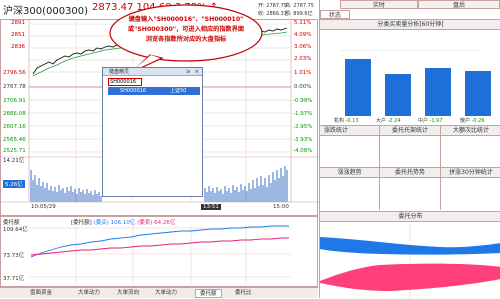  Describe the element at coordinates (166, 293) in the screenshot. I see `tab-big-power-2: 大单动力` at that location.